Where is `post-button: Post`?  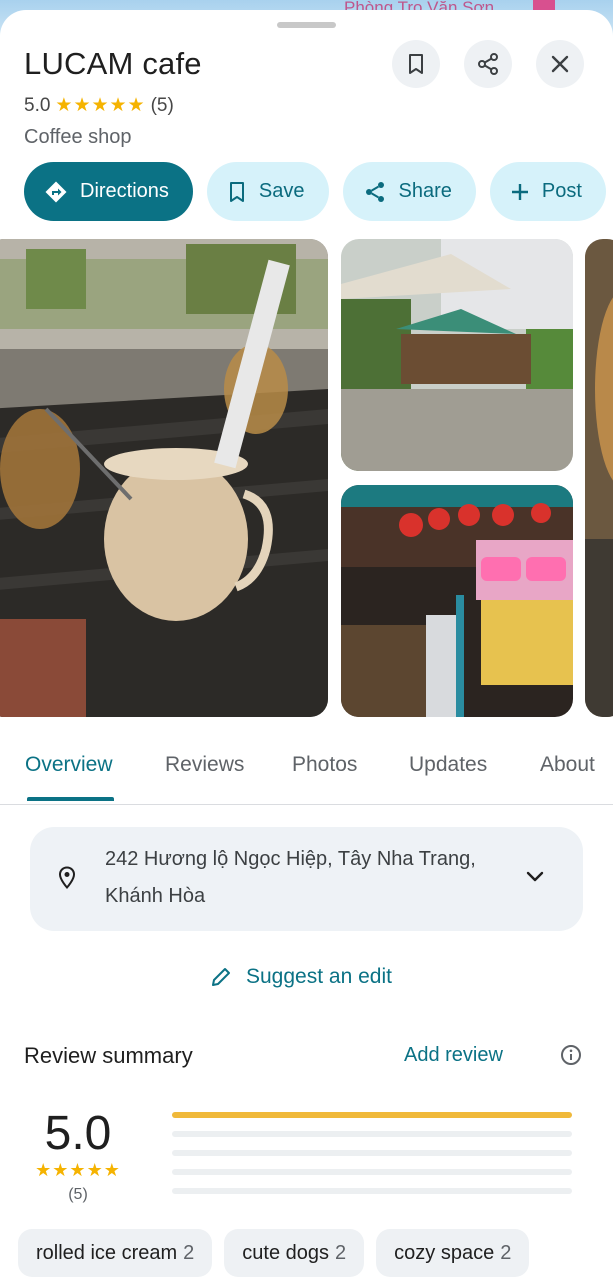
post-button: Post is located at coordinates (547, 191).